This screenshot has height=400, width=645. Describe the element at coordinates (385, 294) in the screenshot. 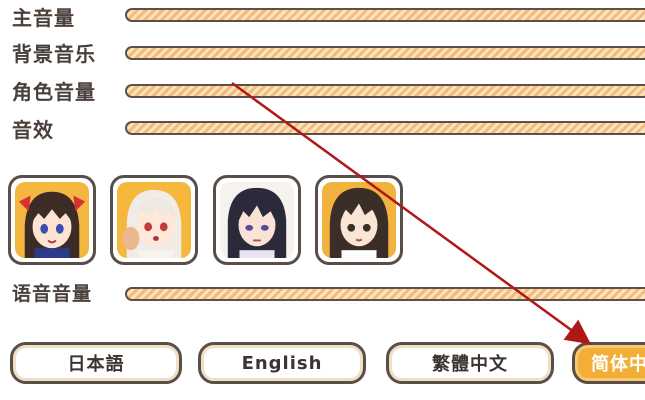

I see `voice-volume-slider` at that location.